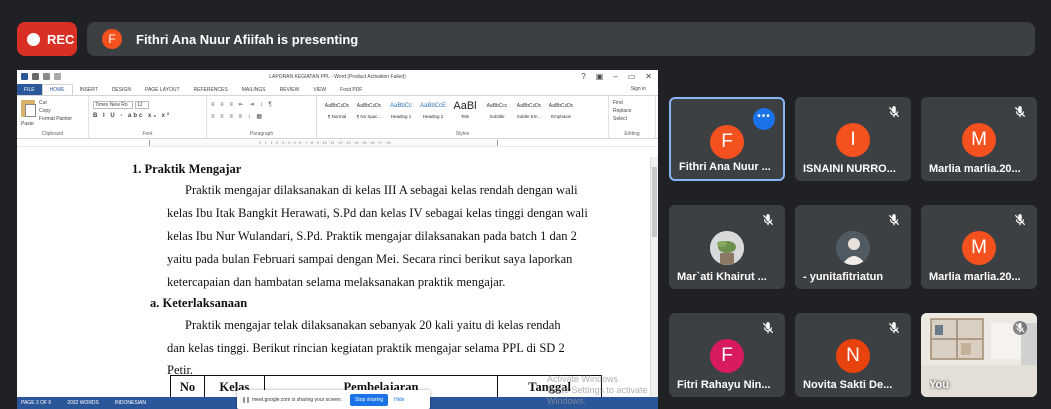 The image size is (1051, 409). What do you see at coordinates (33, 39) in the screenshot?
I see `record-dot-icon` at bounding box center [33, 39].